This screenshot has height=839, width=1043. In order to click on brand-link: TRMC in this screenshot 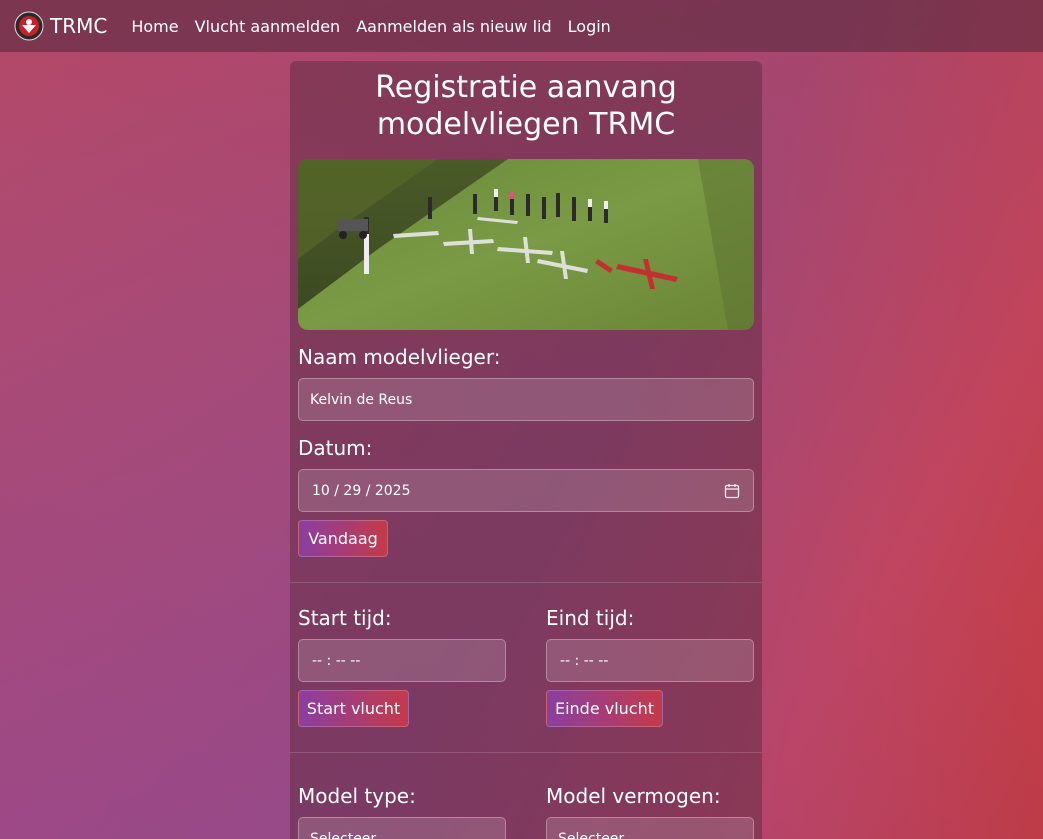, I will do `click(60, 26)`.